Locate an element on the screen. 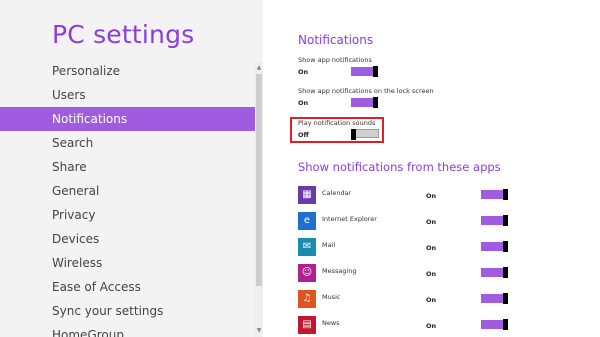 This screenshot has width=600, height=337. app-row-calendar: ▦ Calendar On is located at coordinates (403, 196).